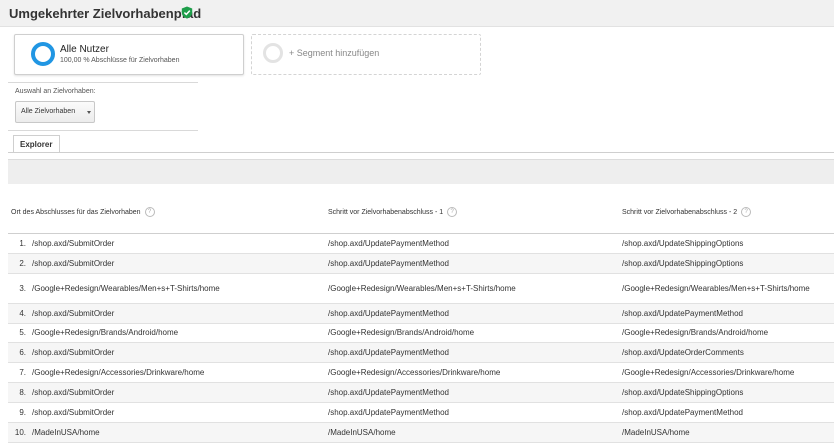  Describe the element at coordinates (43, 54) in the screenshot. I see `segment-ring-icon` at that location.